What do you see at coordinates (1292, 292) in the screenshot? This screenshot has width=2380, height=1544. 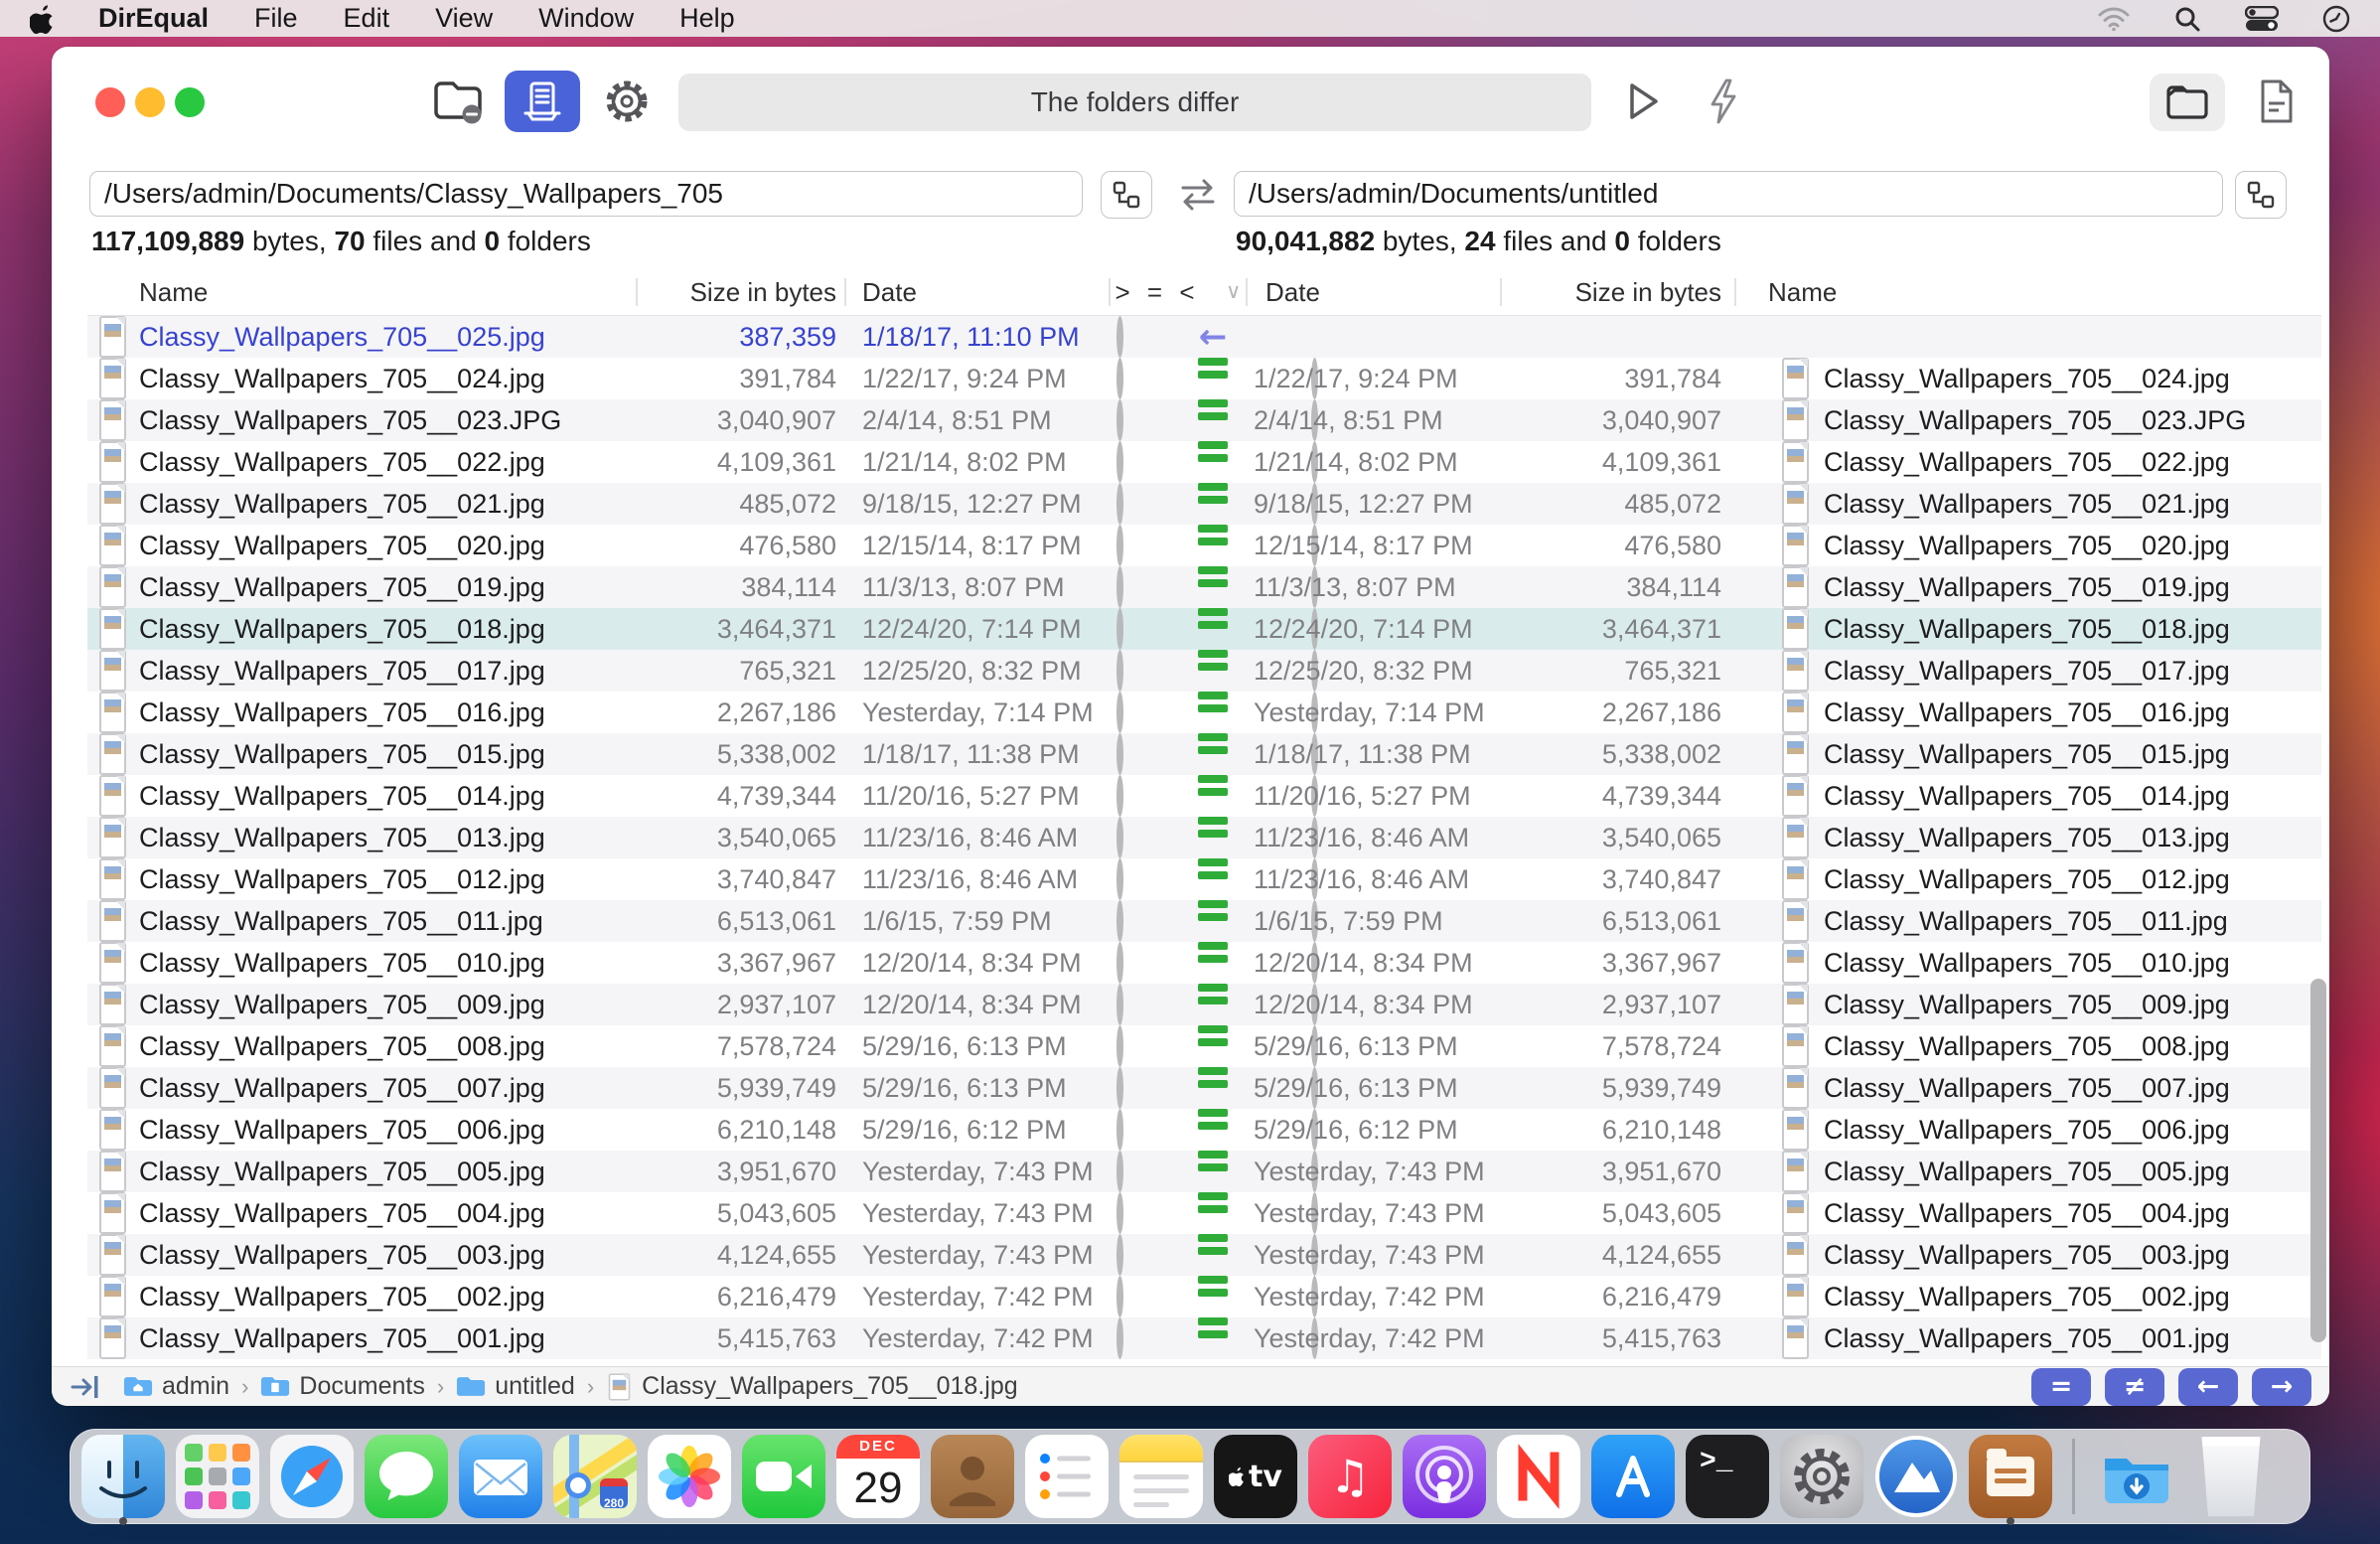 I see `header-date-right: Date` at bounding box center [1292, 292].